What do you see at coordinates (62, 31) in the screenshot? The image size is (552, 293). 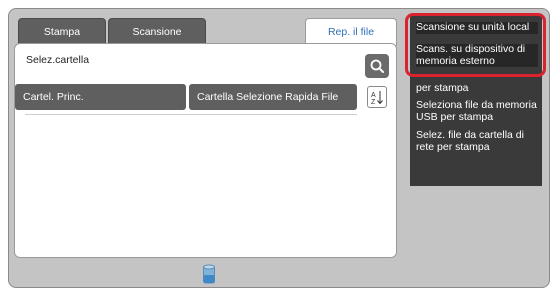 I see `tab-stampa: Stampa` at bounding box center [62, 31].